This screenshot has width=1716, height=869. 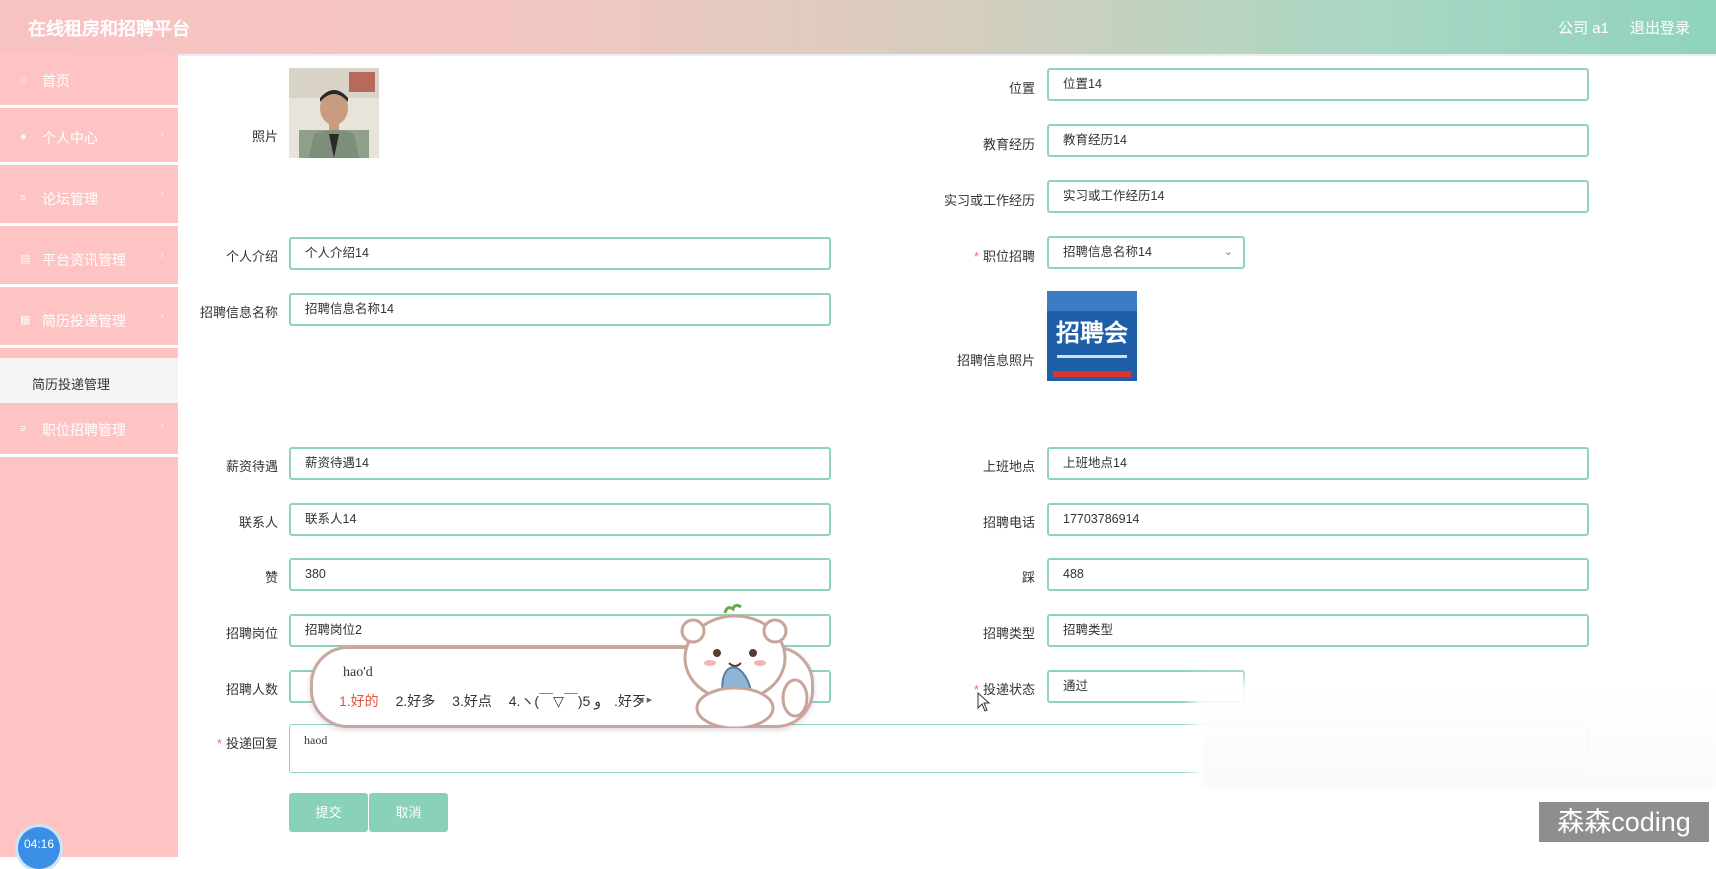 What do you see at coordinates (251, 256) in the screenshot?
I see `intro-label: 个人介绍` at bounding box center [251, 256].